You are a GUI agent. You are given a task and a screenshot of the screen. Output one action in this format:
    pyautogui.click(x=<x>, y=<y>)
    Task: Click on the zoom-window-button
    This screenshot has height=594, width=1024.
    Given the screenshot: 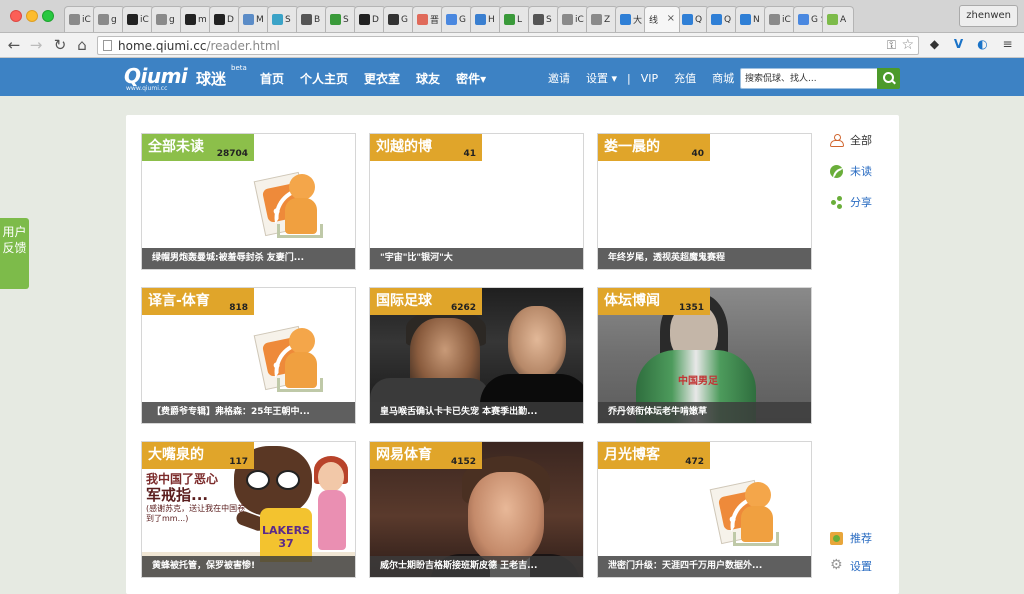 What is the action you would take?
    pyautogui.click(x=48, y=16)
    